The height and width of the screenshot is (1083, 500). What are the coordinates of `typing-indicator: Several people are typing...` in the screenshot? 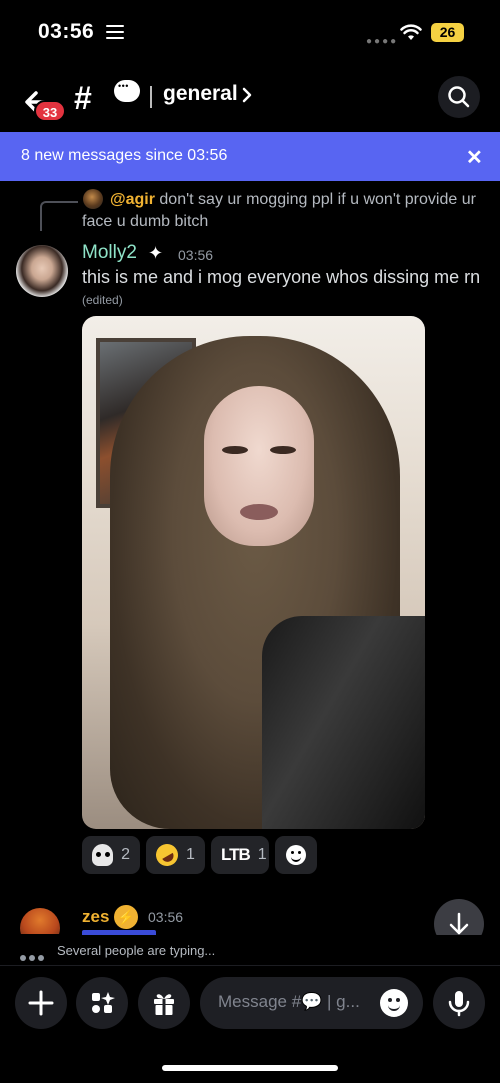 It's located at (250, 950).